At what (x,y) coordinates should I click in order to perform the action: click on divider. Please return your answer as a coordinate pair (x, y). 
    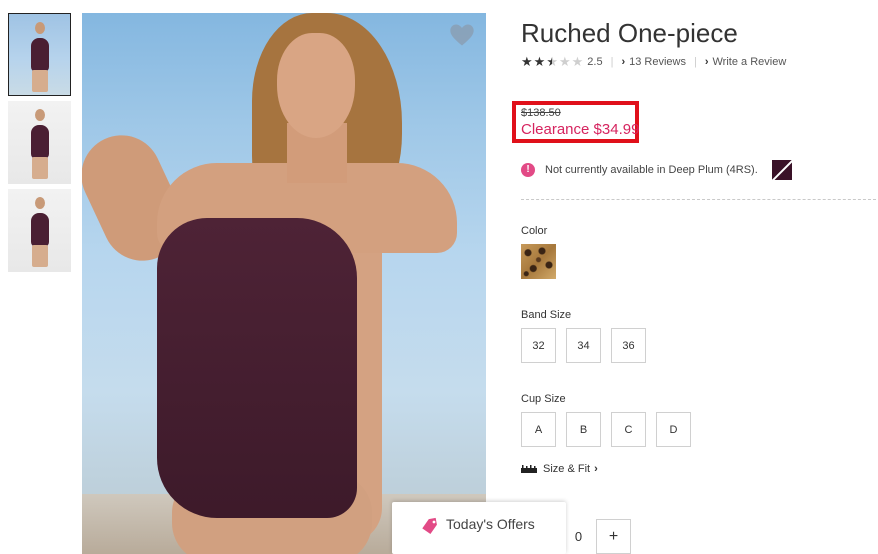
    Looking at the image, I should click on (698, 199).